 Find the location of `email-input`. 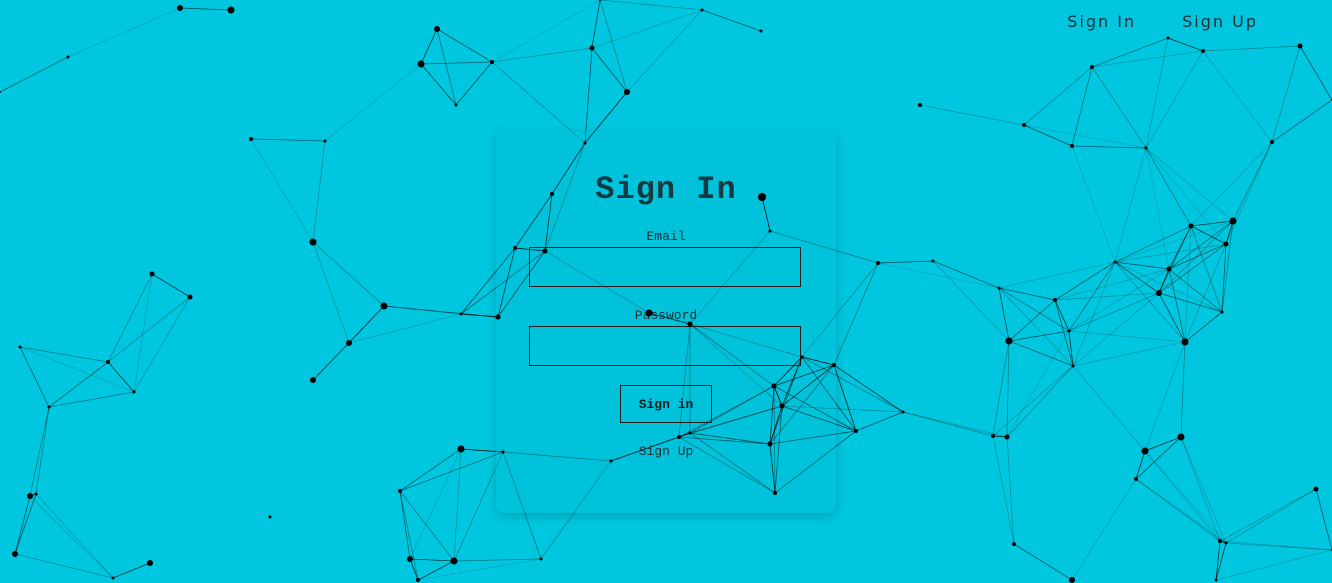

email-input is located at coordinates (665, 267).